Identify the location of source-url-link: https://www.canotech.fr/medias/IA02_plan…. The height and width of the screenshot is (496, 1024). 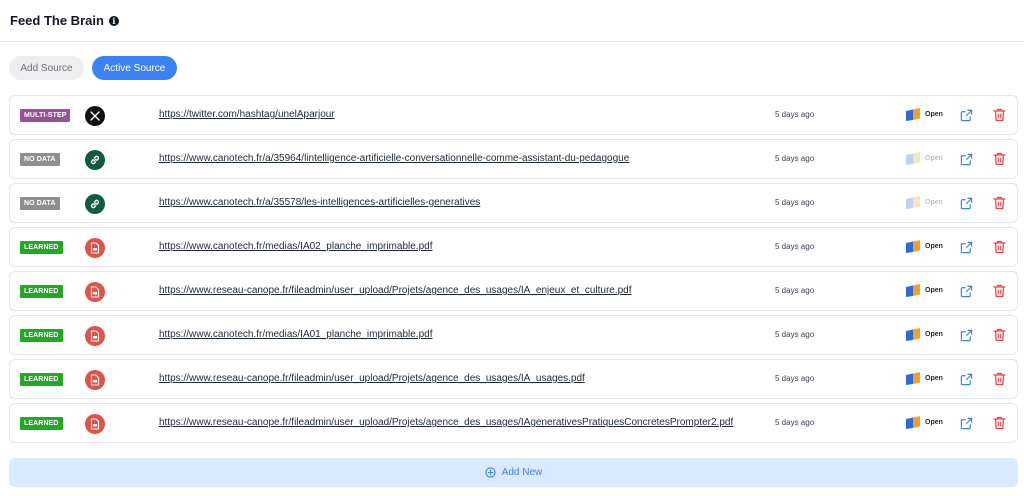
(295, 246).